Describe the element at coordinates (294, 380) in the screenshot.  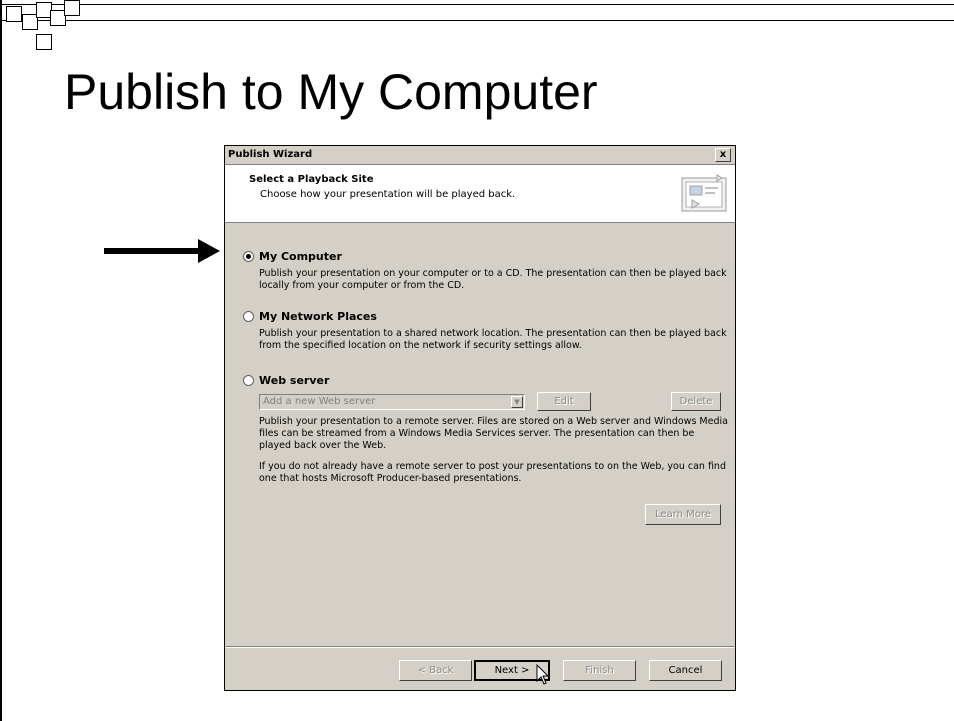
I see `option-label-web-server: Web server` at that location.